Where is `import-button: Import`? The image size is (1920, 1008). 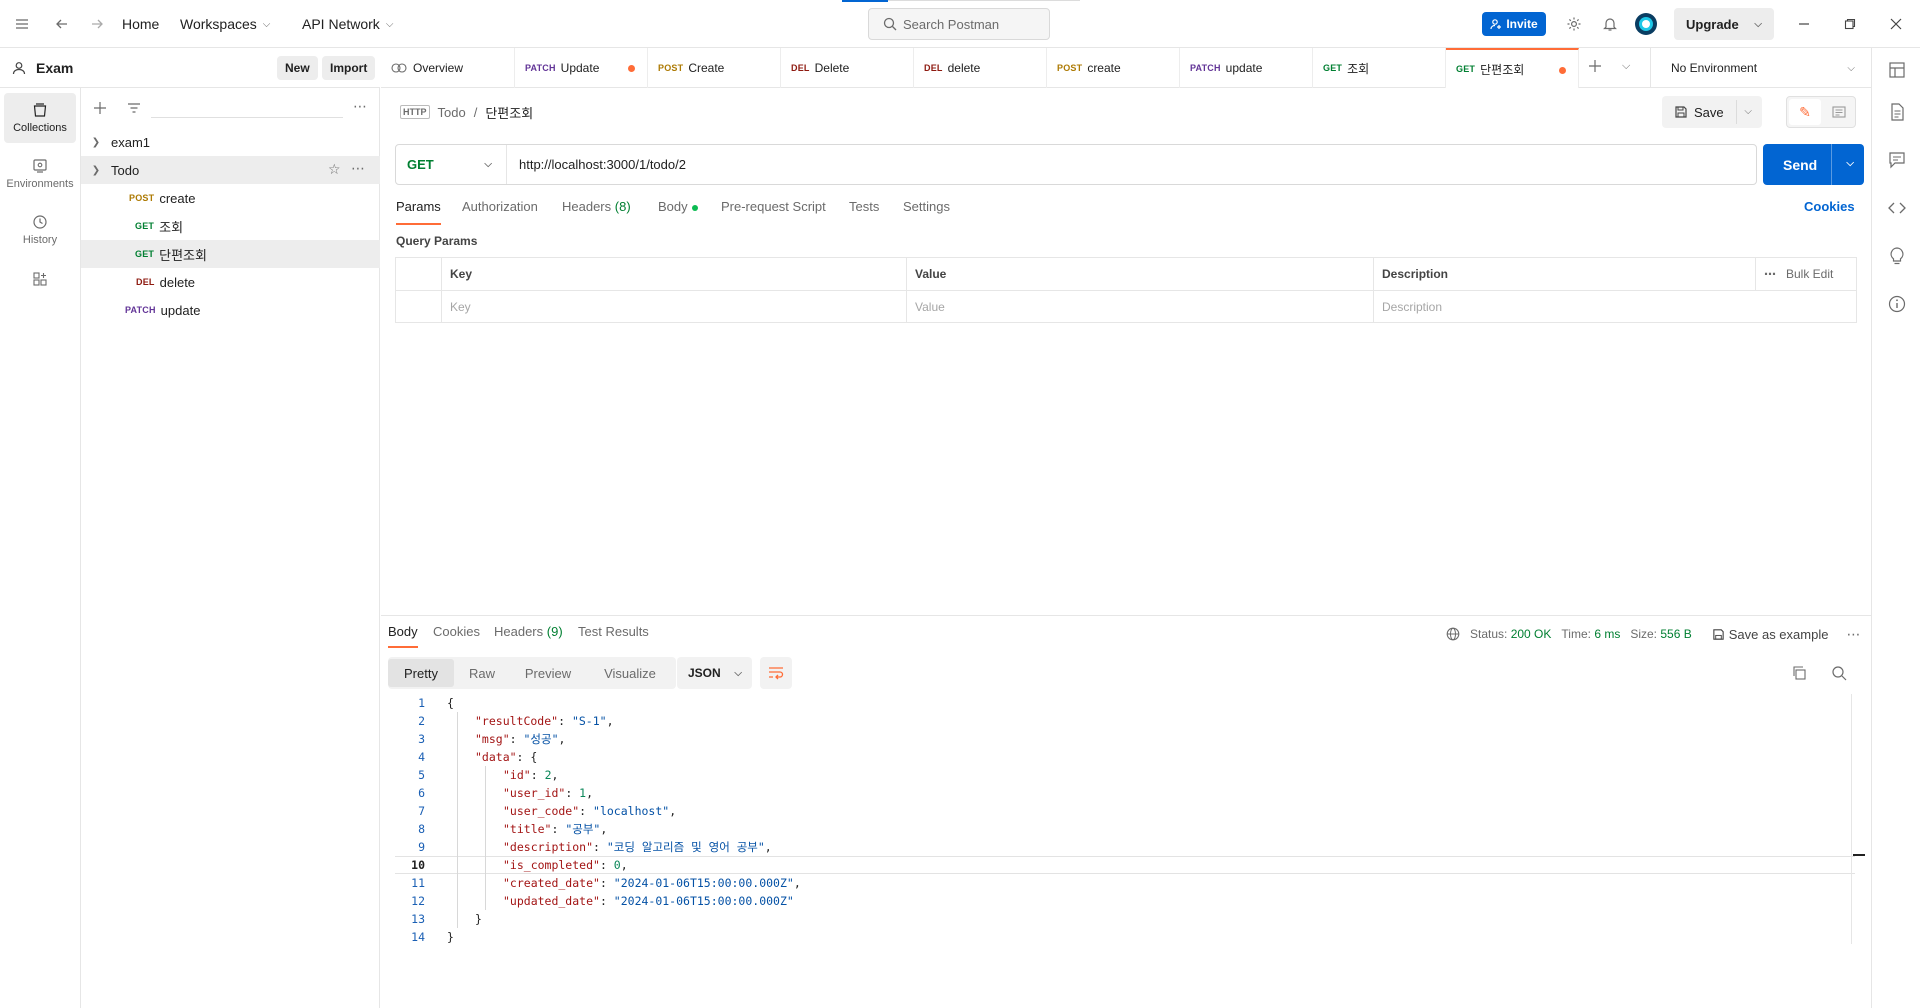 import-button: Import is located at coordinates (349, 68).